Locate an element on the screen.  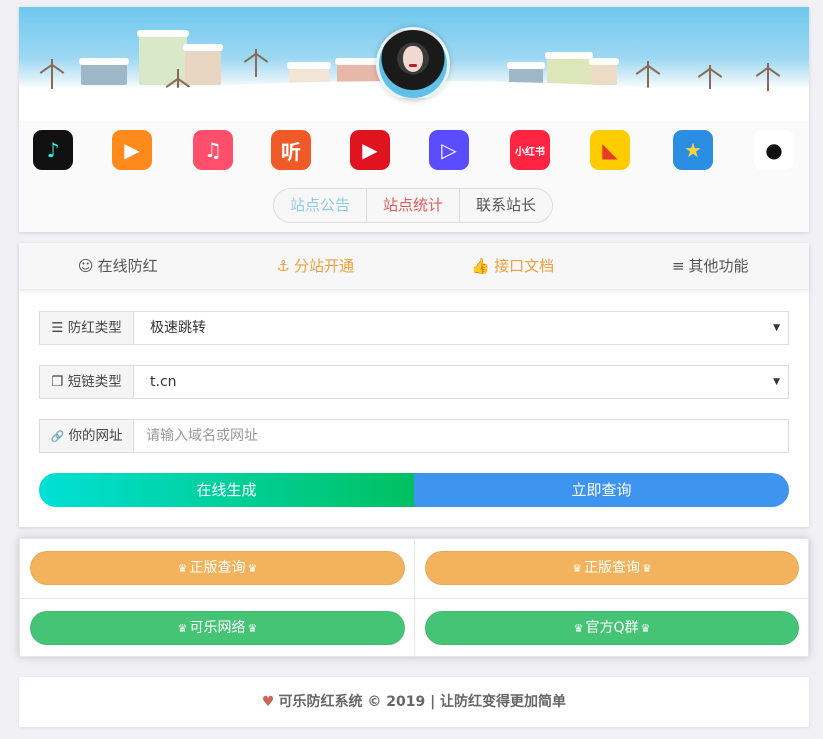
list-icon: ☰ is located at coordinates (57, 328).